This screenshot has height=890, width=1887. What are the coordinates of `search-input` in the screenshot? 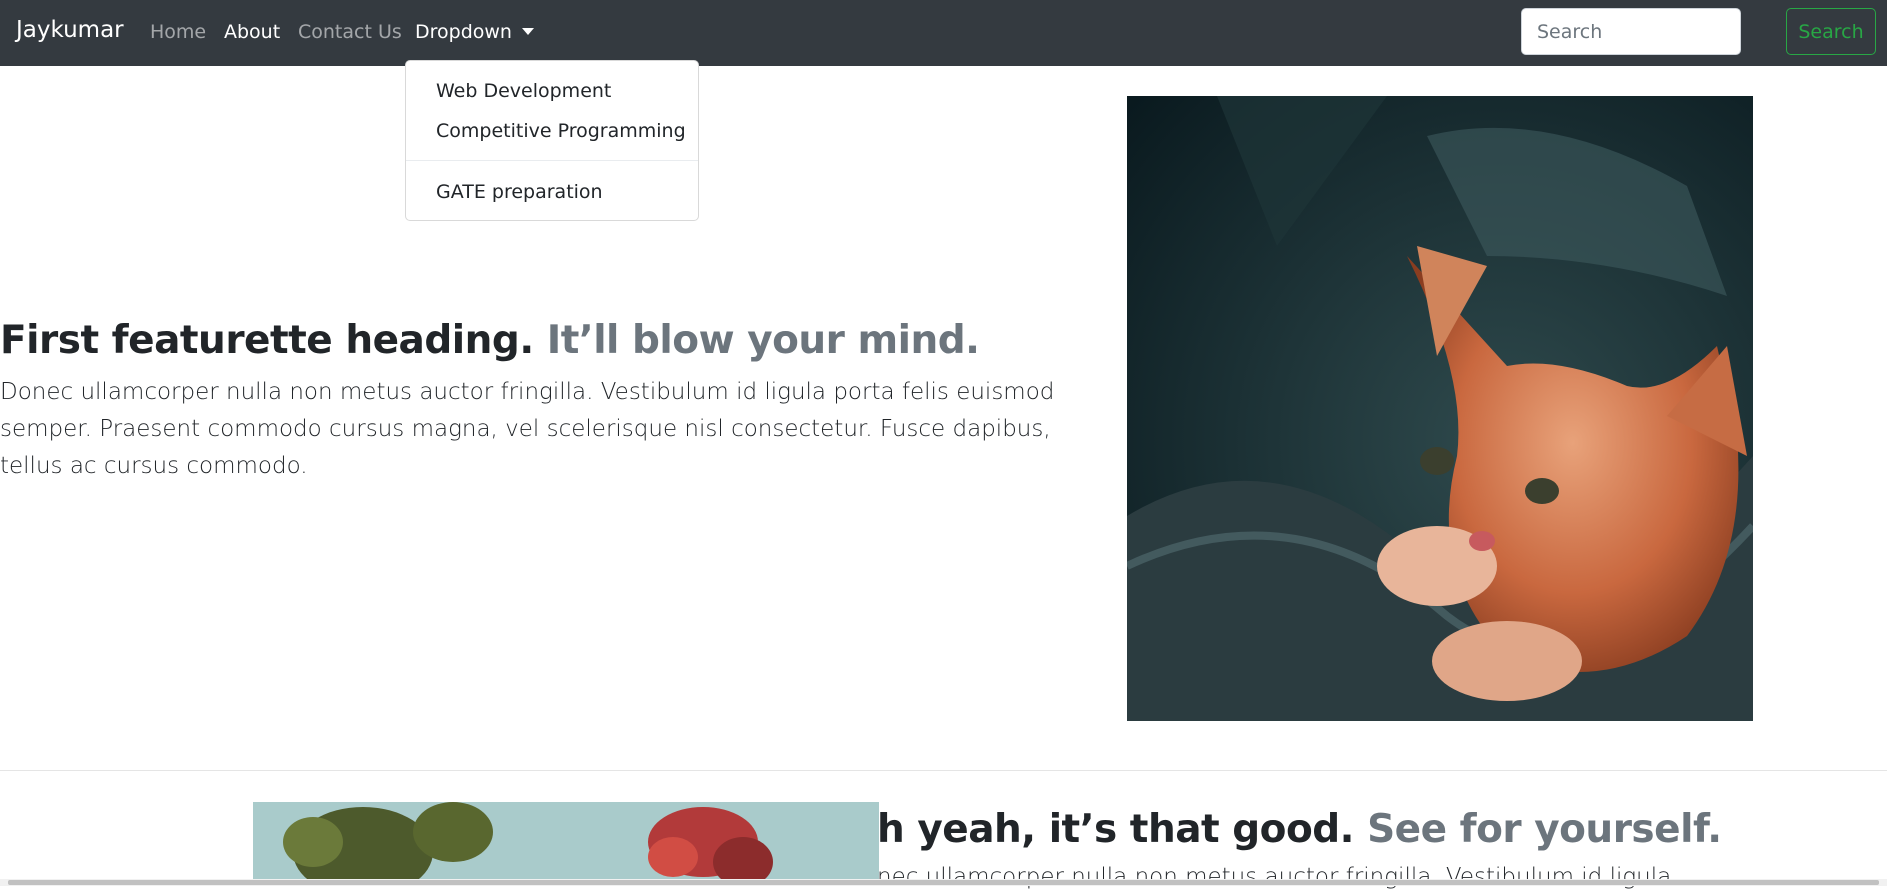 It's located at (1631, 31).